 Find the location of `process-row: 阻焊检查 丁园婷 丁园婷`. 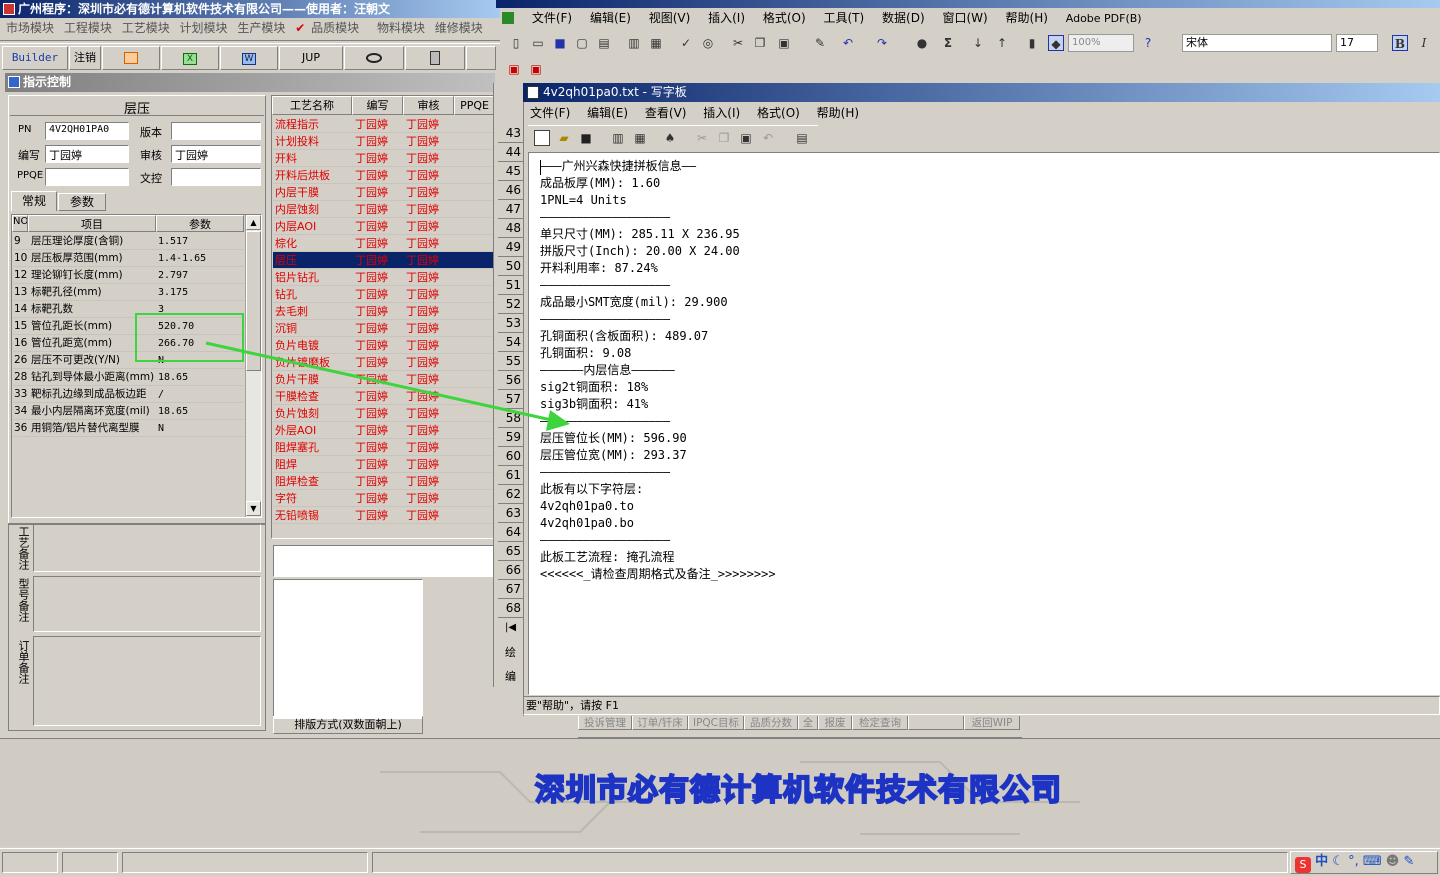

process-row: 阻焊检查 丁园婷 丁园婷 is located at coordinates (384, 481).